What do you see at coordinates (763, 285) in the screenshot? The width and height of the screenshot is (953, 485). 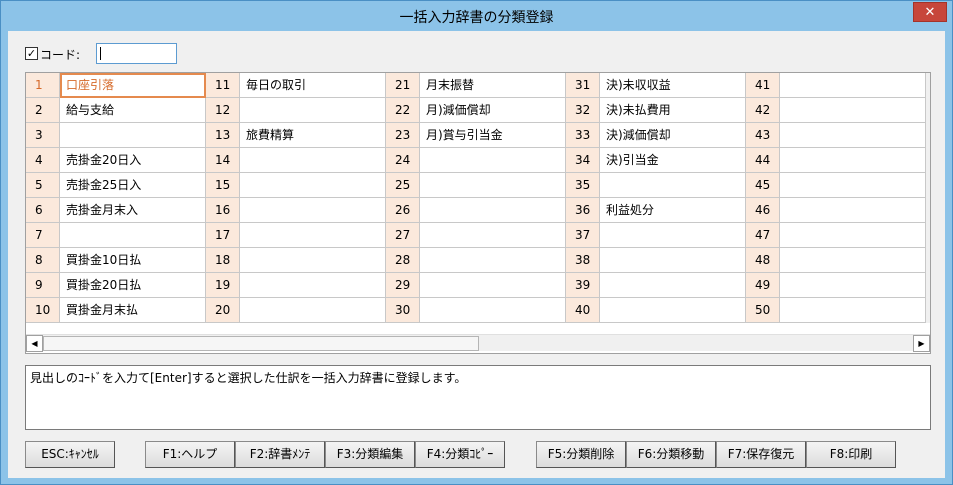 I see `category-number: 49` at bounding box center [763, 285].